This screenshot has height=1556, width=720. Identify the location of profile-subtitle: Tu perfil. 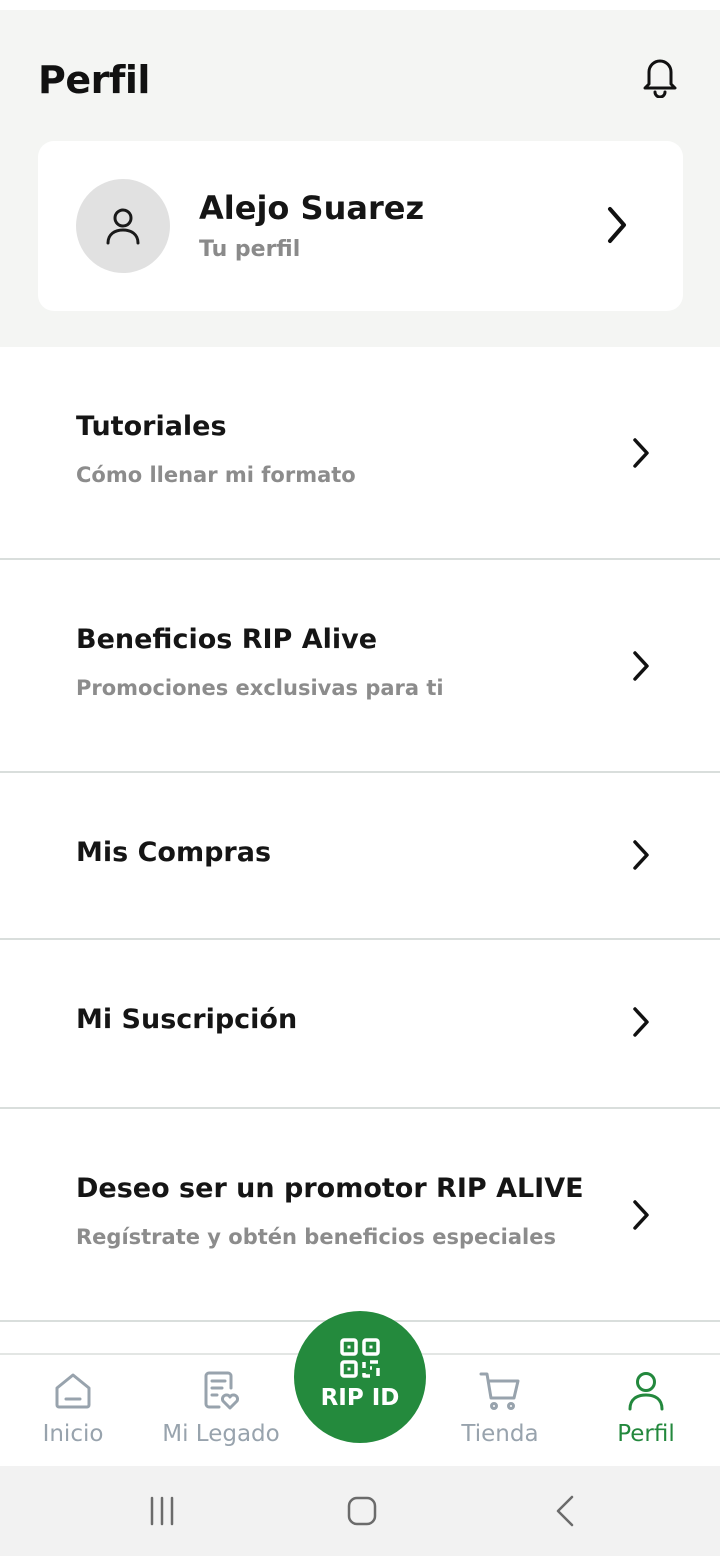
(250, 249).